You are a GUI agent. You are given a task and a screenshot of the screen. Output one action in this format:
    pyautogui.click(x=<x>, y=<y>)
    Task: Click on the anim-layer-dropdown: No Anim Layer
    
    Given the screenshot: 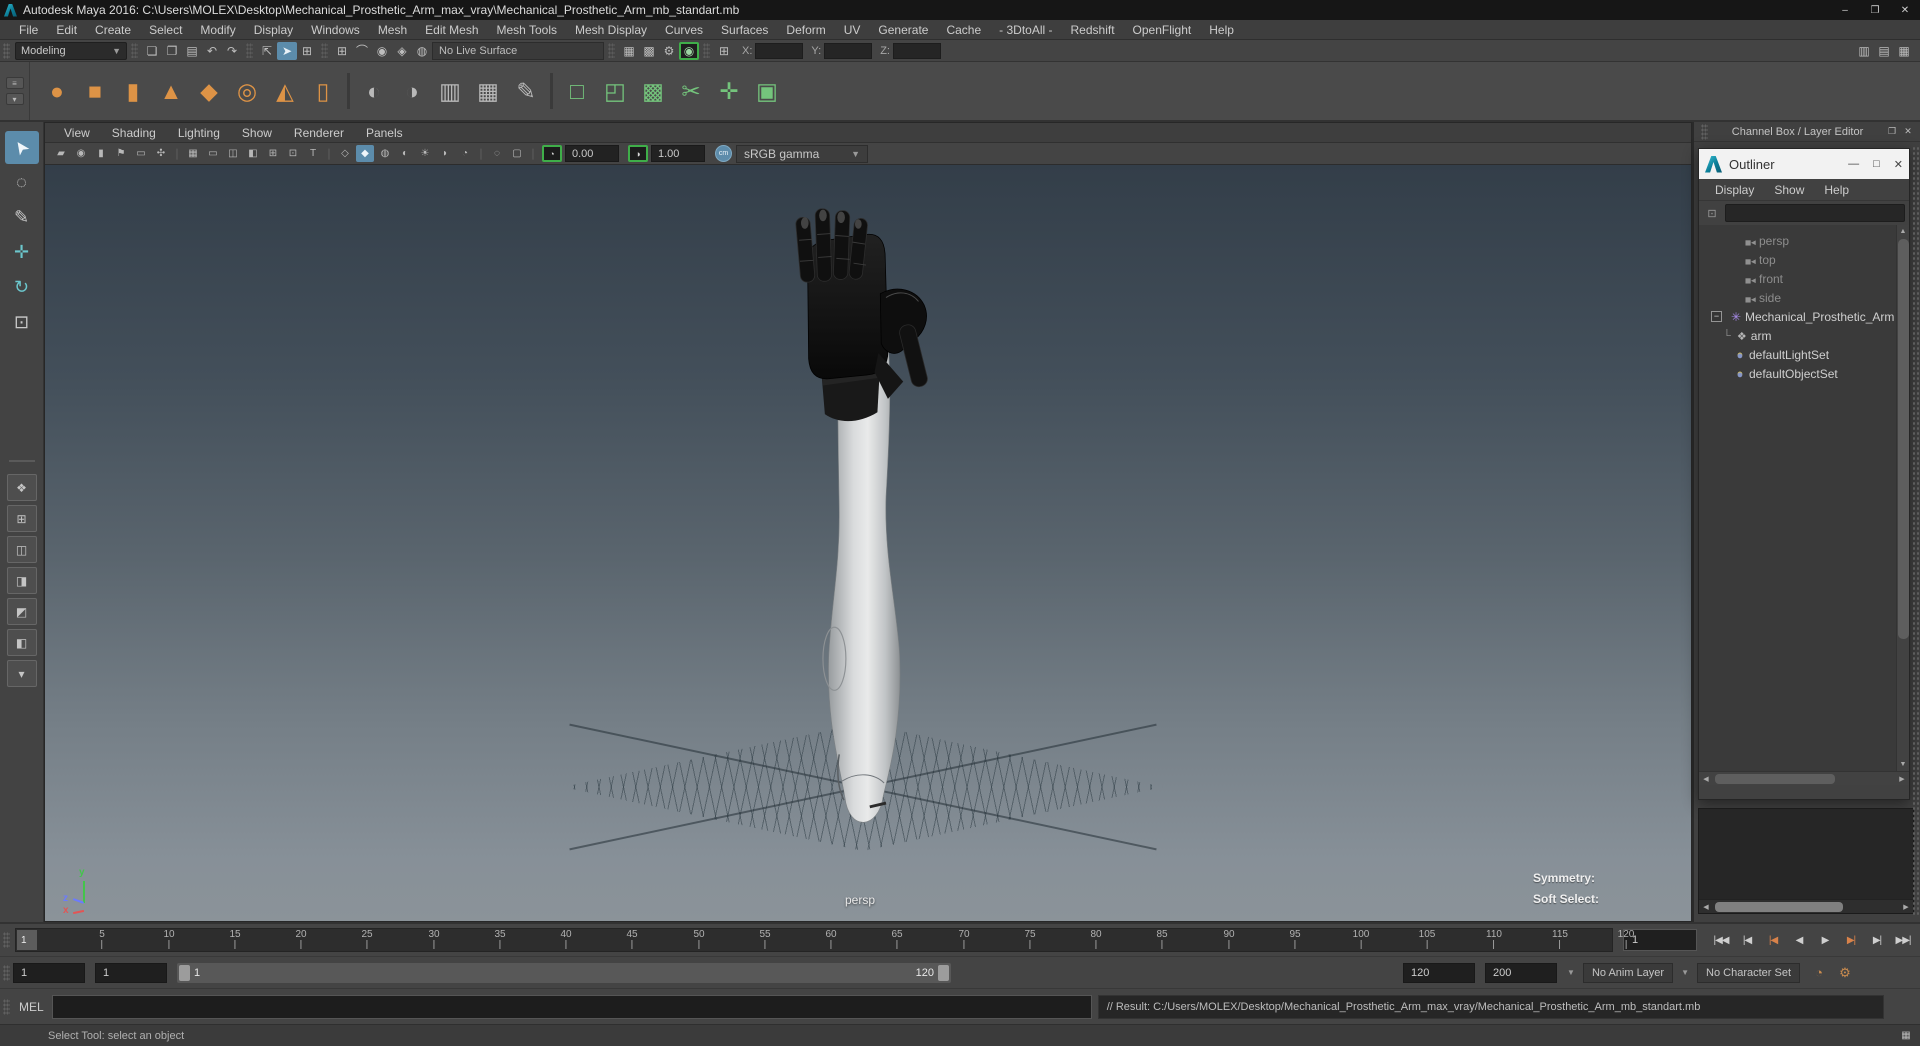 What is the action you would take?
    pyautogui.click(x=1628, y=972)
    